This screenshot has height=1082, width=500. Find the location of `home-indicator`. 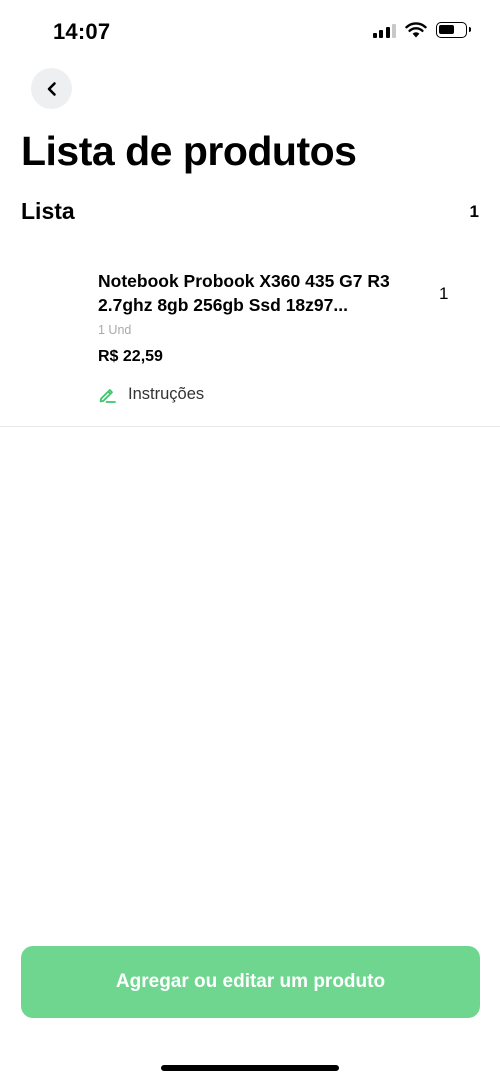

home-indicator is located at coordinates (250, 1068).